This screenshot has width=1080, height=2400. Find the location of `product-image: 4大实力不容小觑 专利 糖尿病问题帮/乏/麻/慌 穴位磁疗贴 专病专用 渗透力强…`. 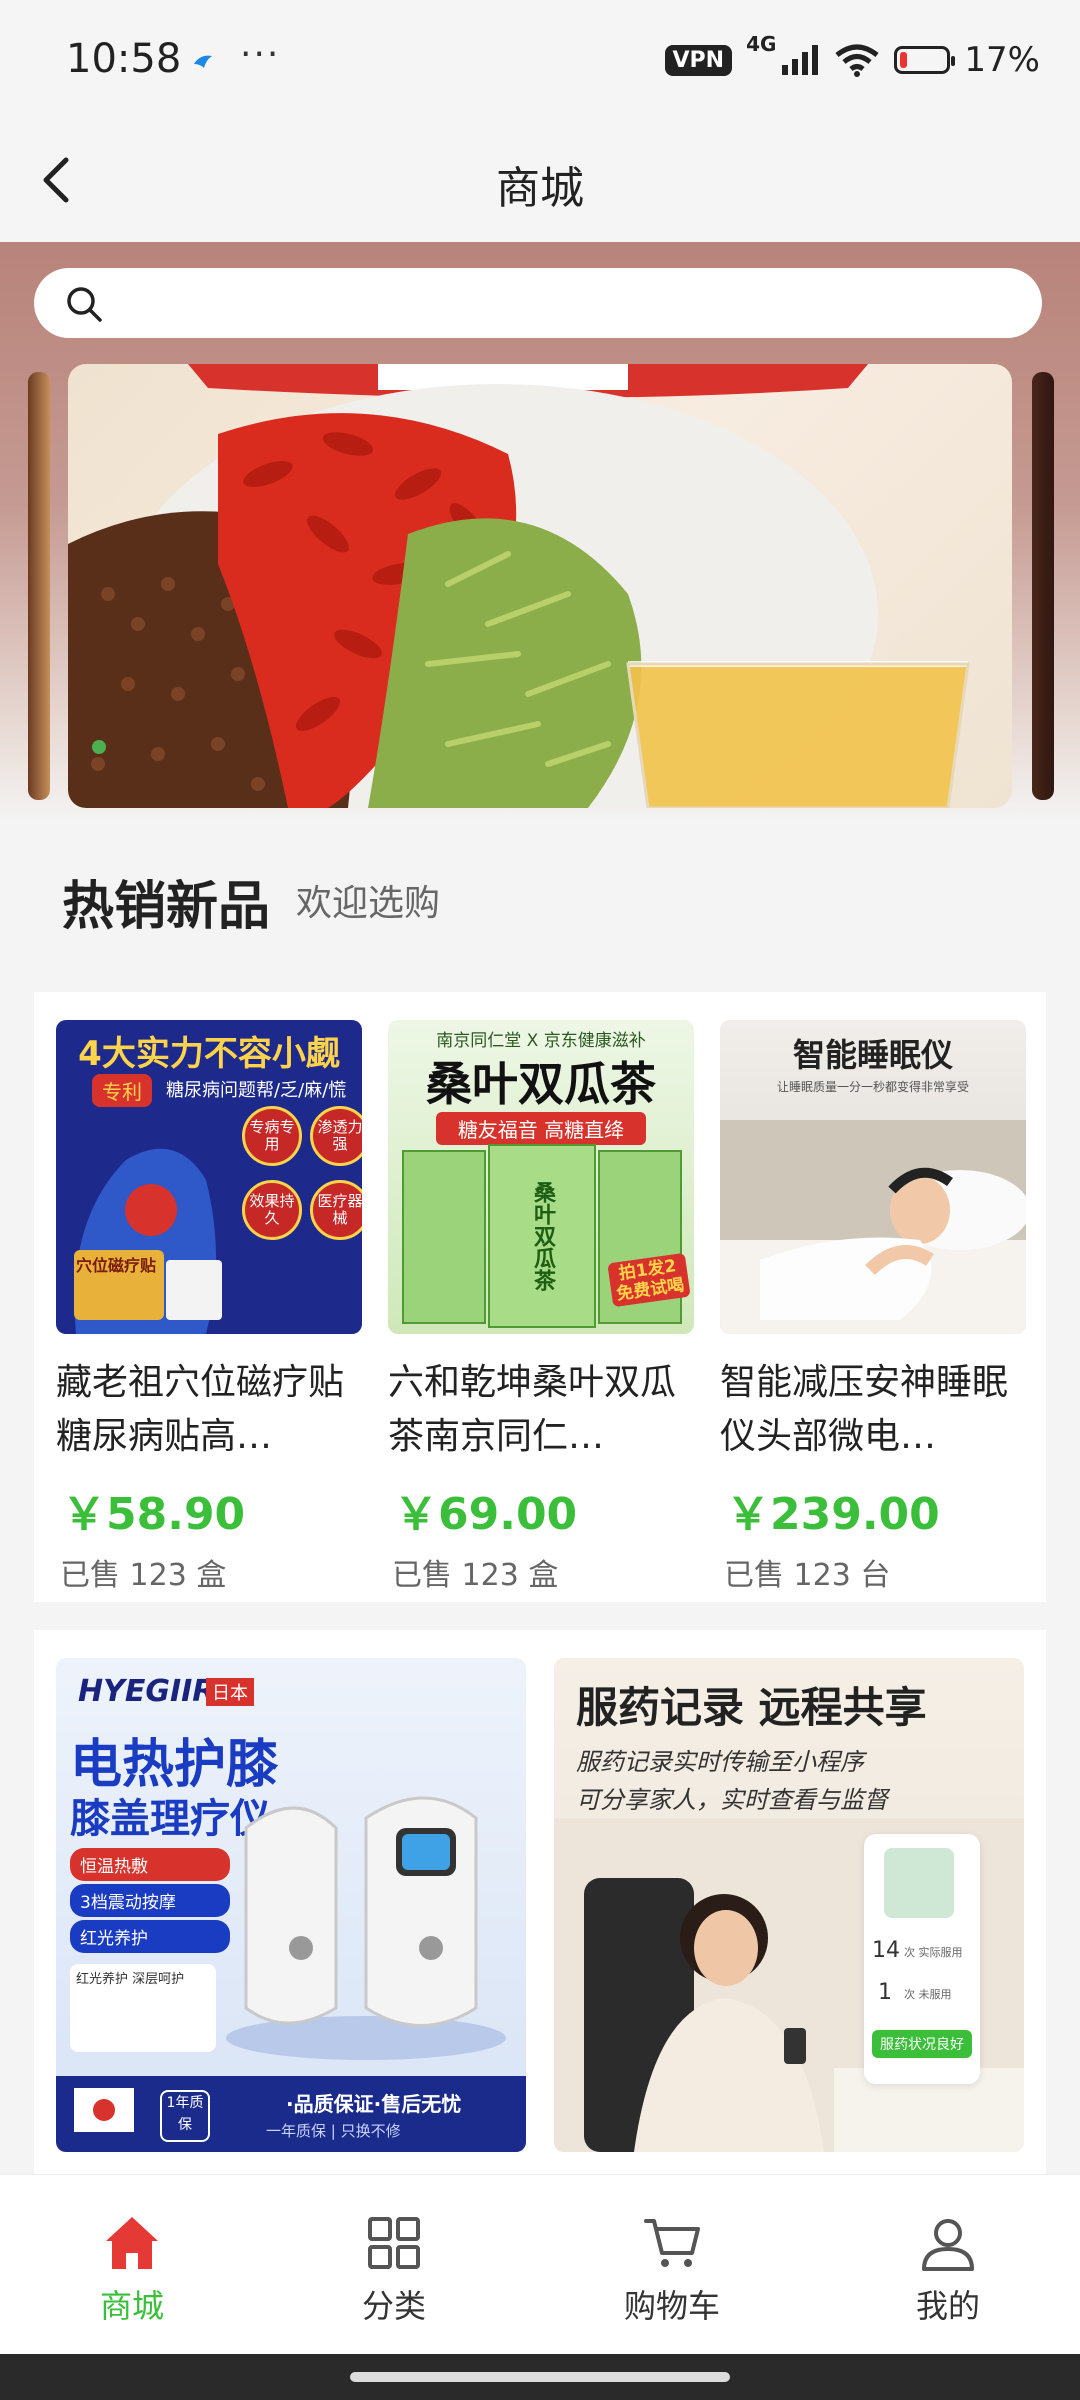

product-image: 4大实力不容小觑 专利 糖尿病问题帮/乏/麻/慌 穴位磁疗贴 专病专用 渗透力强… is located at coordinates (209, 1177).